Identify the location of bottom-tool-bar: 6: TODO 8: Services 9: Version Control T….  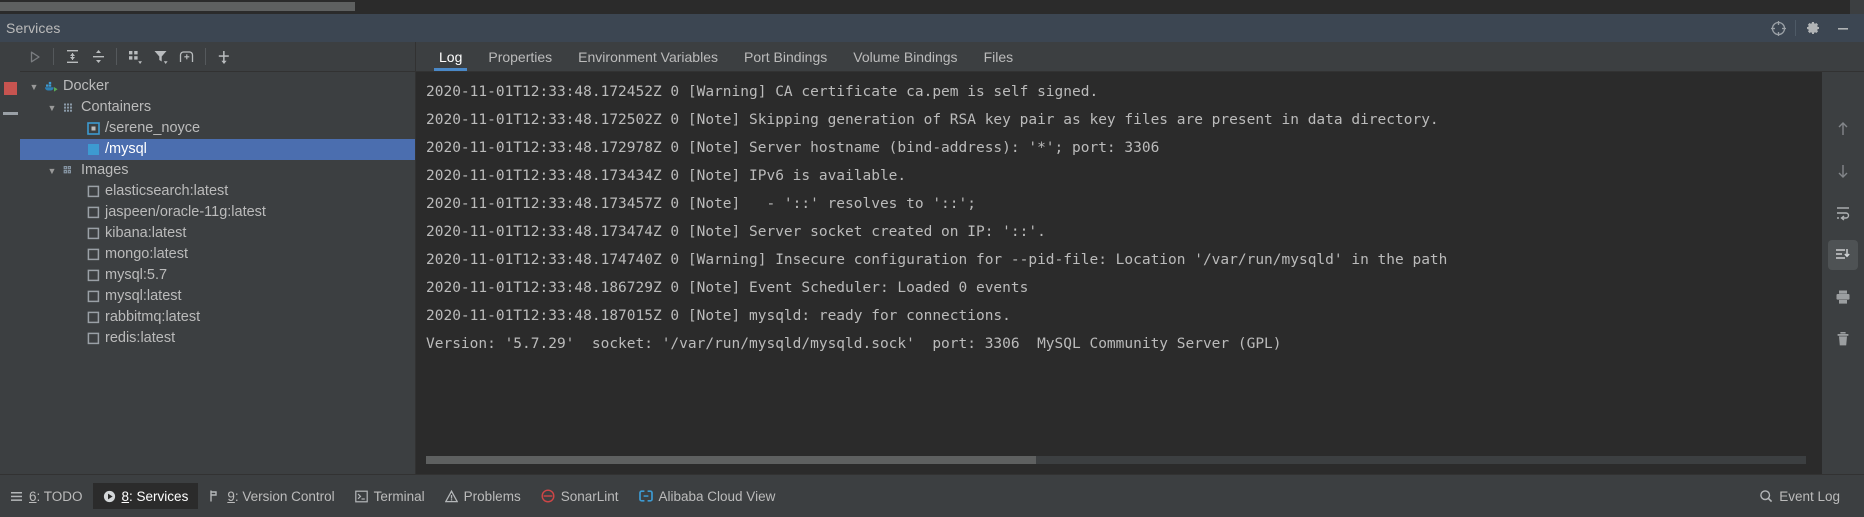
(932, 495).